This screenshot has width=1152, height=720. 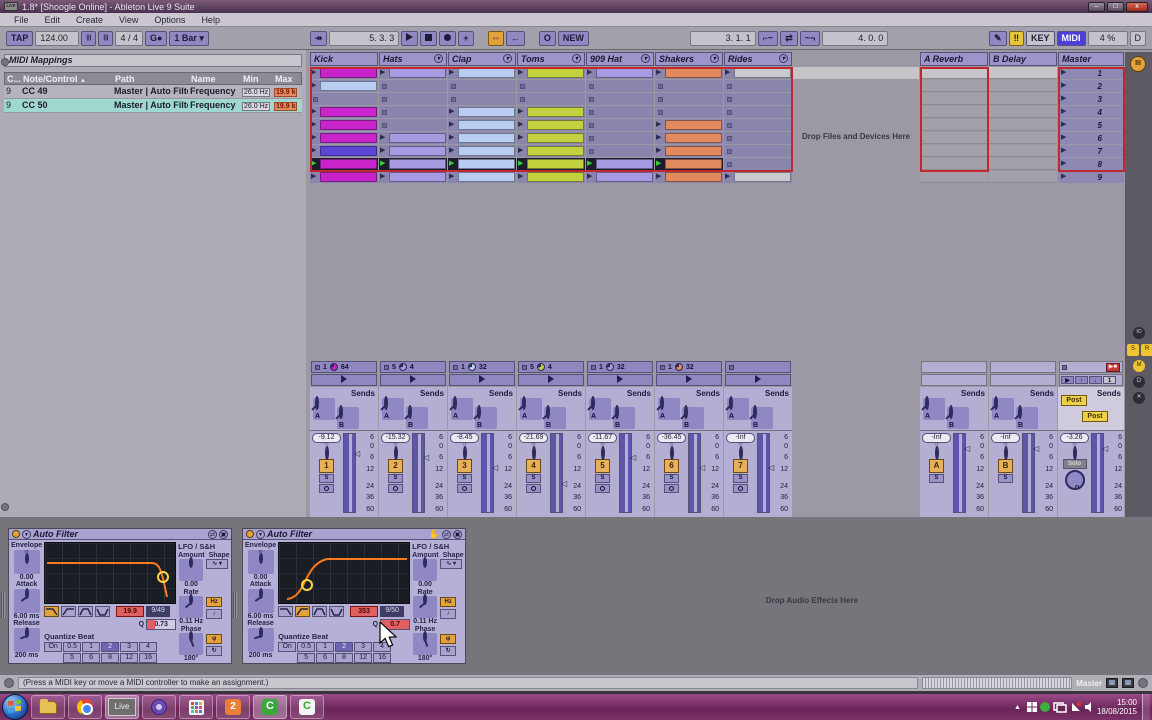 What do you see at coordinates (662, 367) in the screenshot?
I see `track-stop-icon` at bounding box center [662, 367].